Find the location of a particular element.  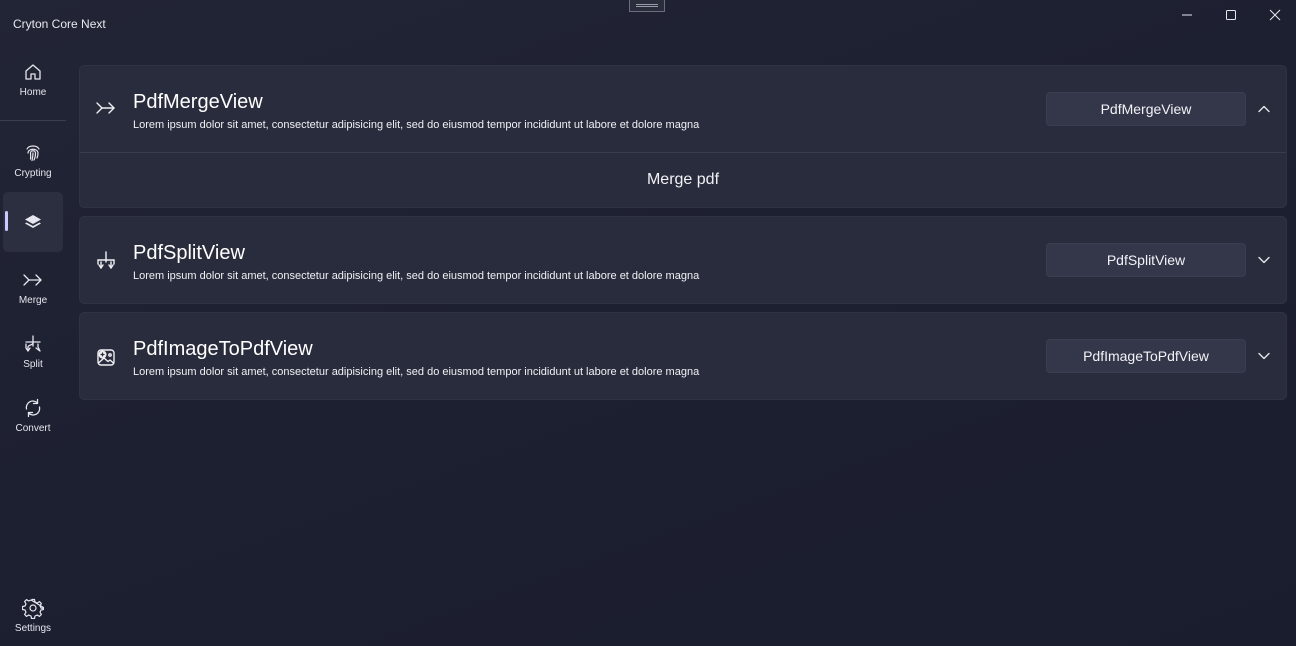

layers-icon is located at coordinates (33, 222).